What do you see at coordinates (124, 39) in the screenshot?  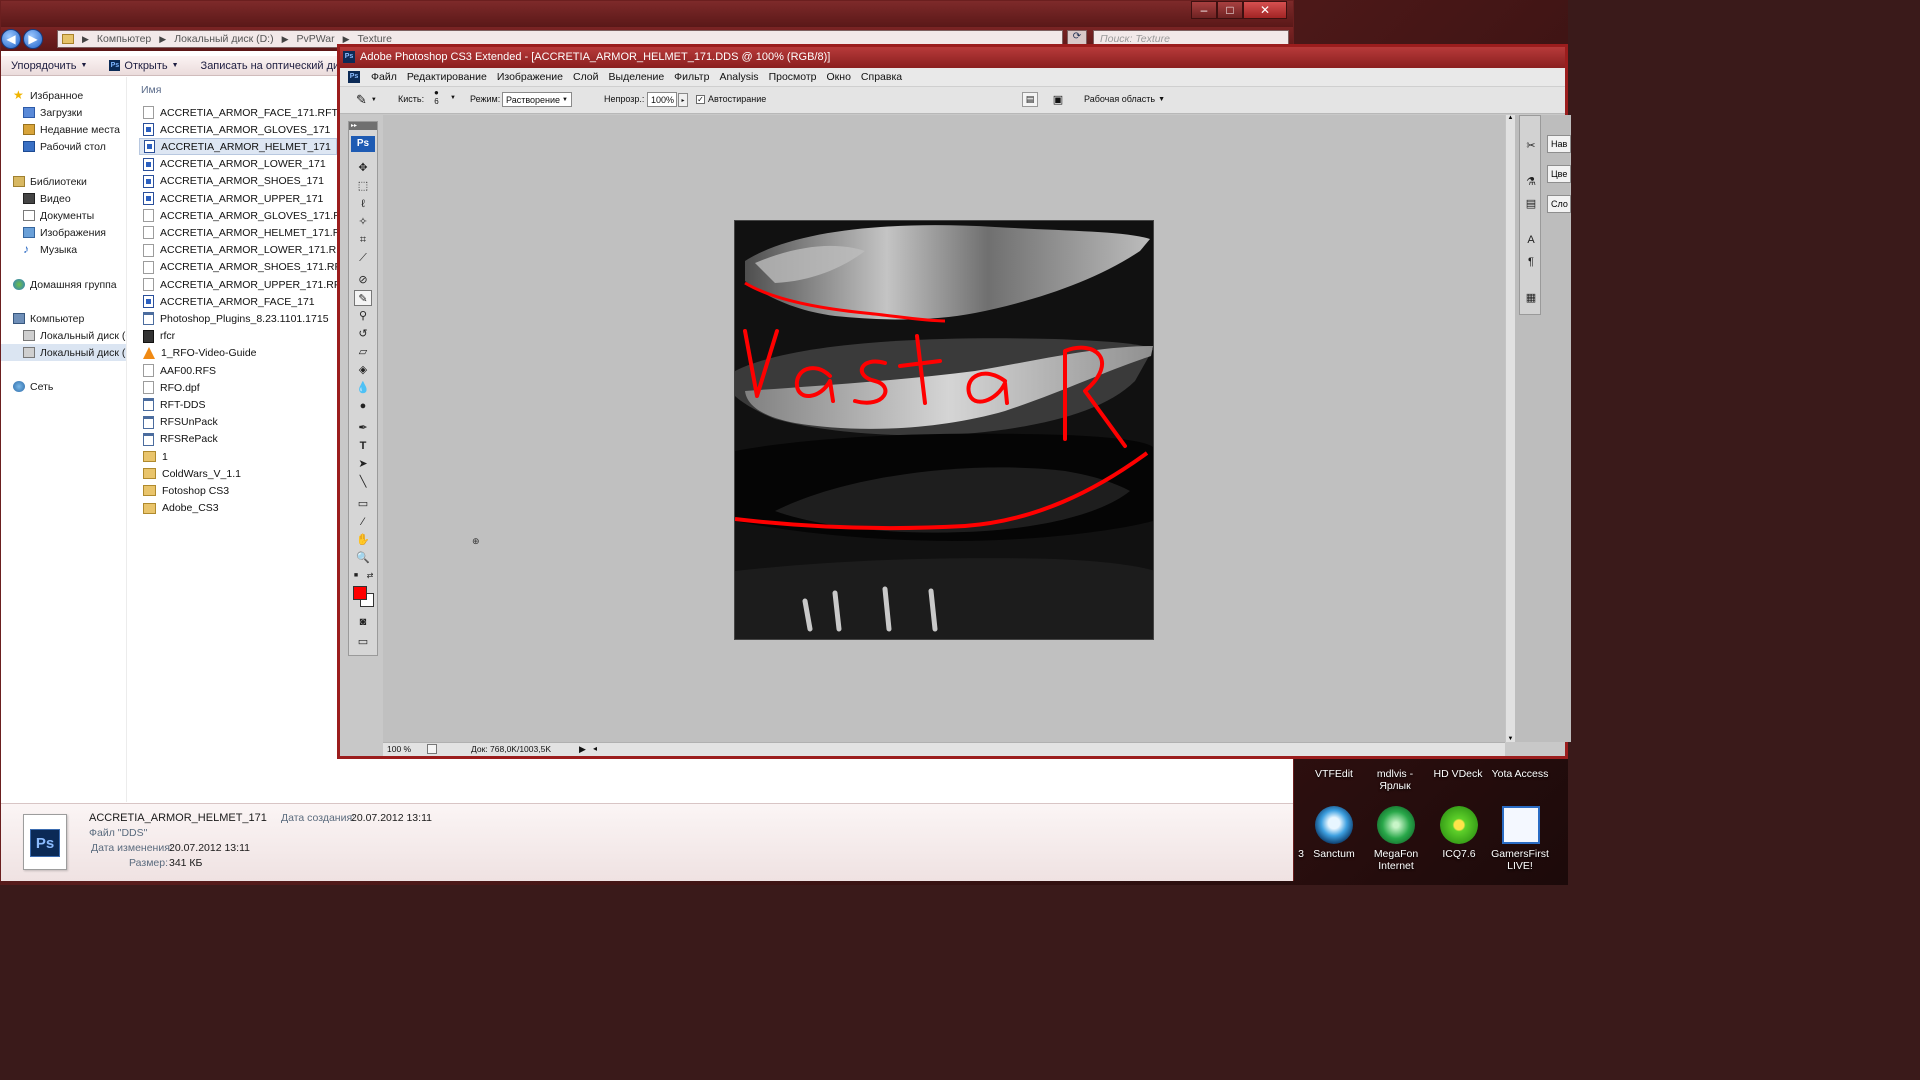 I see `breadcrumb-item: Компьютер` at bounding box center [124, 39].